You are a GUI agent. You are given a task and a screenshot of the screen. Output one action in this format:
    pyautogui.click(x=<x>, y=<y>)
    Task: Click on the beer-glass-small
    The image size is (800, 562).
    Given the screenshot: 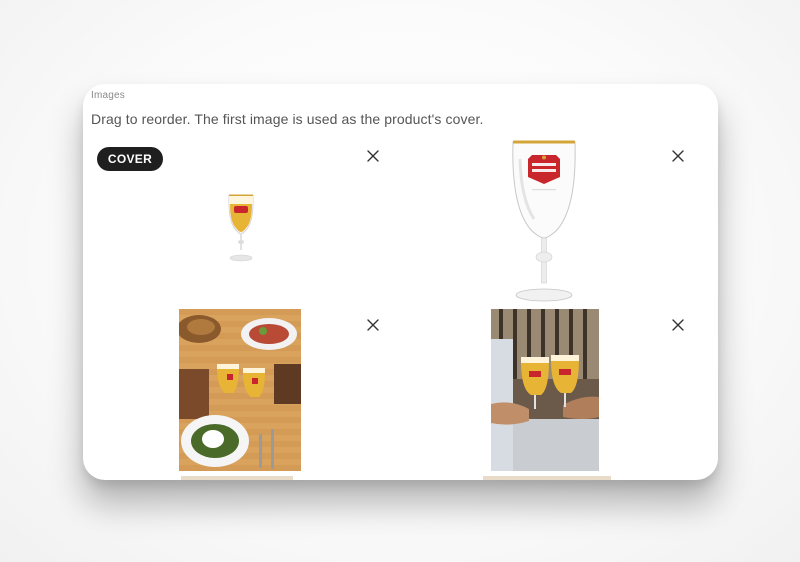 What is the action you would take?
    pyautogui.click(x=241, y=228)
    